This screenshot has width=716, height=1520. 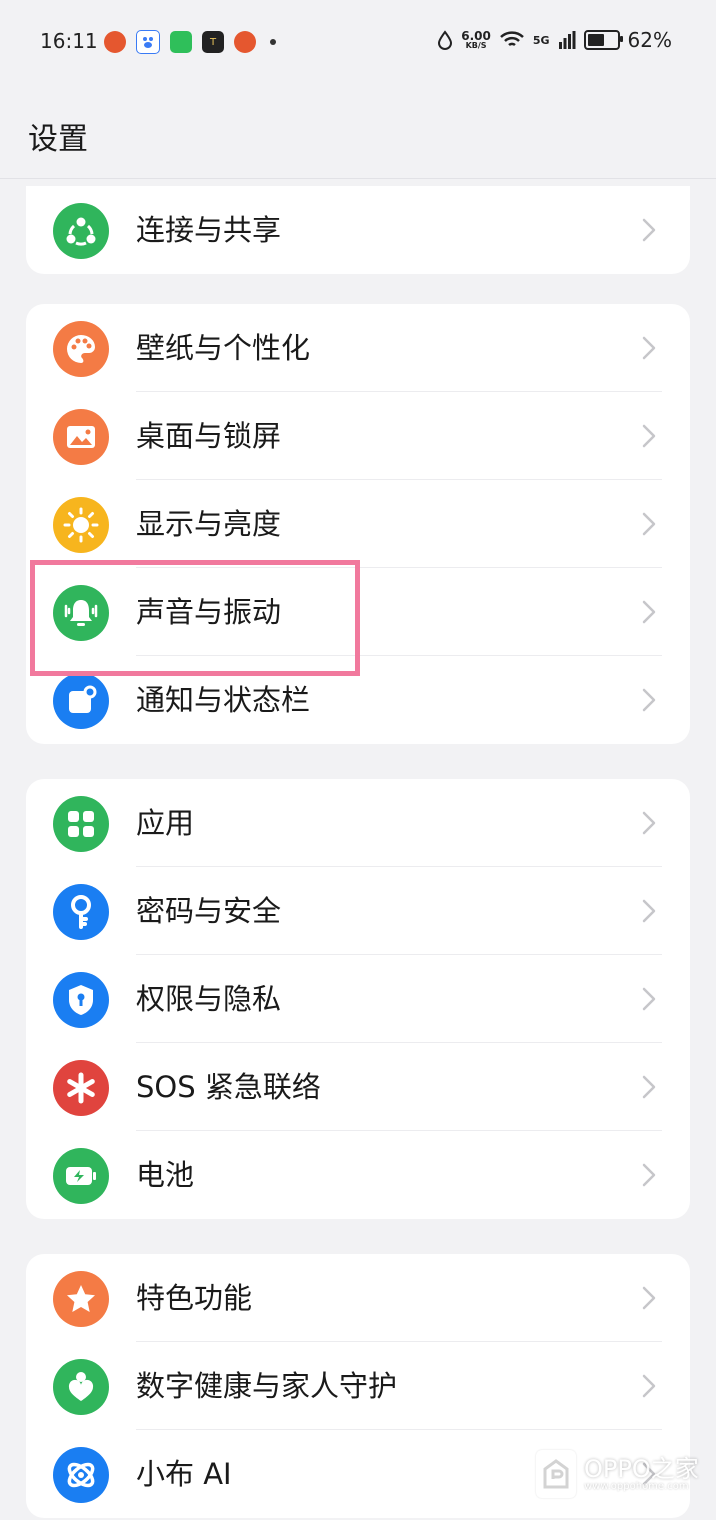 I want to click on oppo-home-logo, so click(x=556, y=1474).